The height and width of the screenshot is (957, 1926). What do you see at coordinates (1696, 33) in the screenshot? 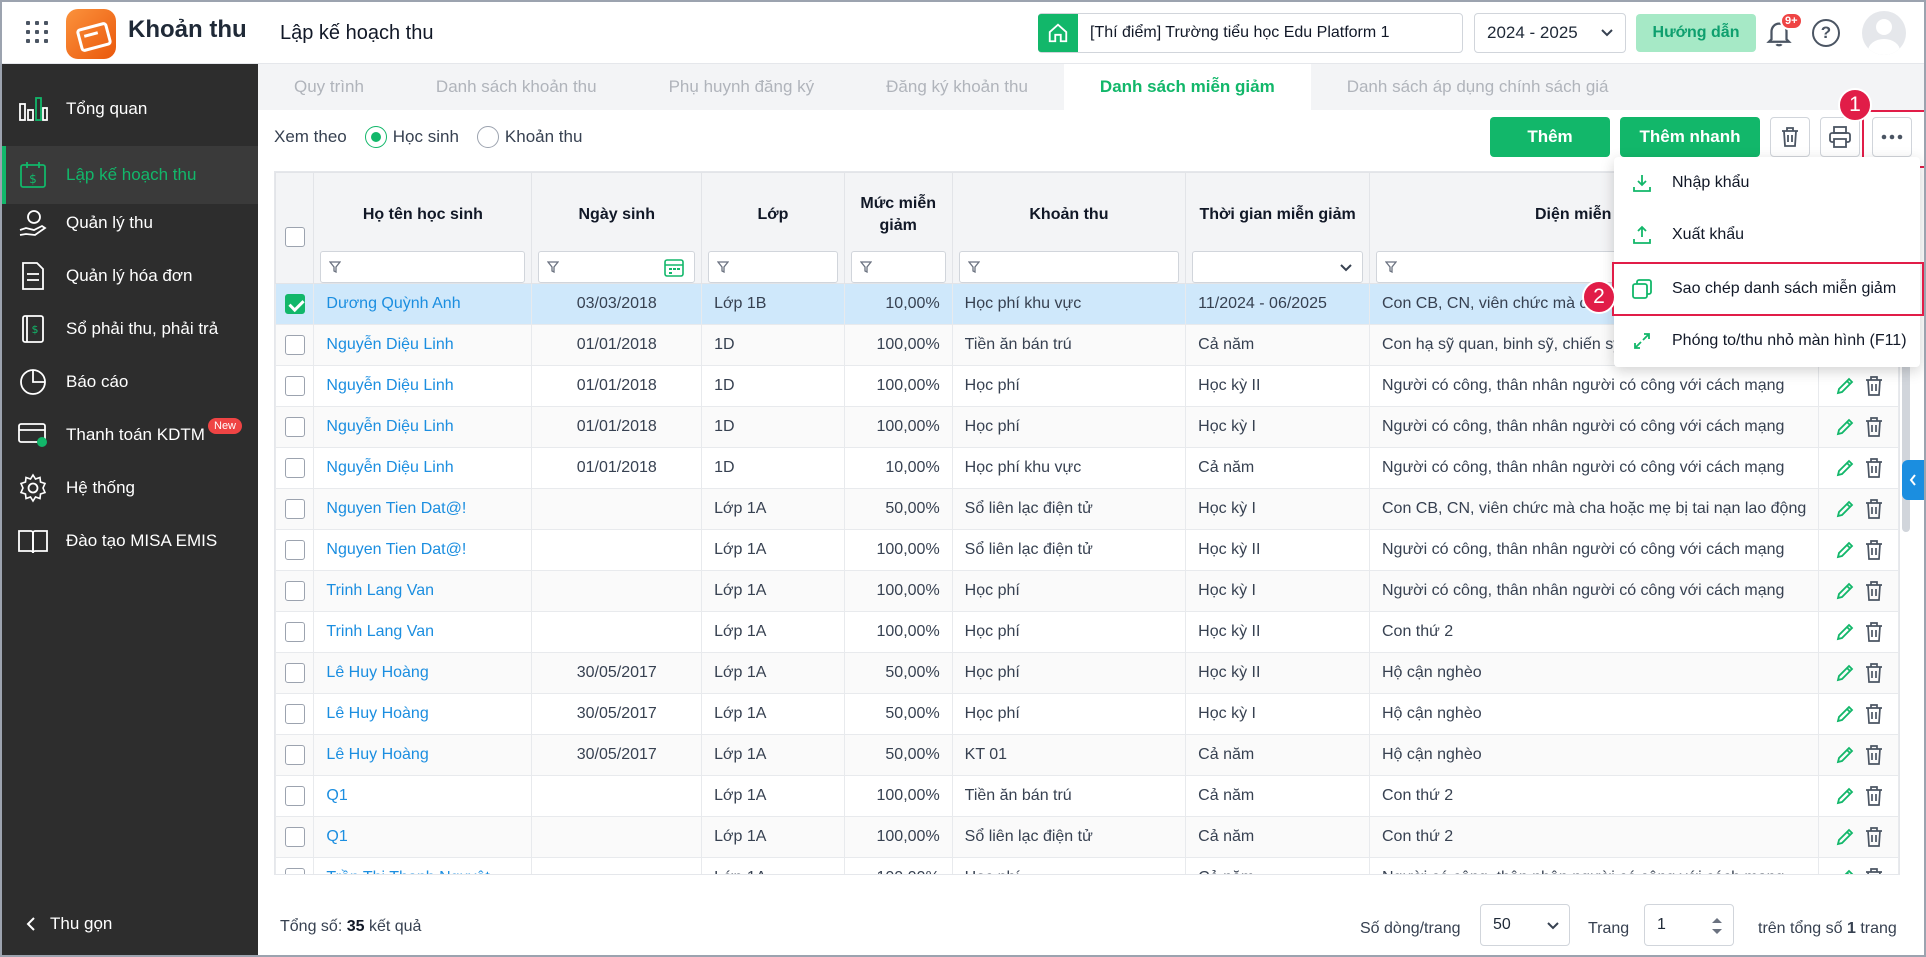
I see `guide-button: Hướng dẫn` at bounding box center [1696, 33].